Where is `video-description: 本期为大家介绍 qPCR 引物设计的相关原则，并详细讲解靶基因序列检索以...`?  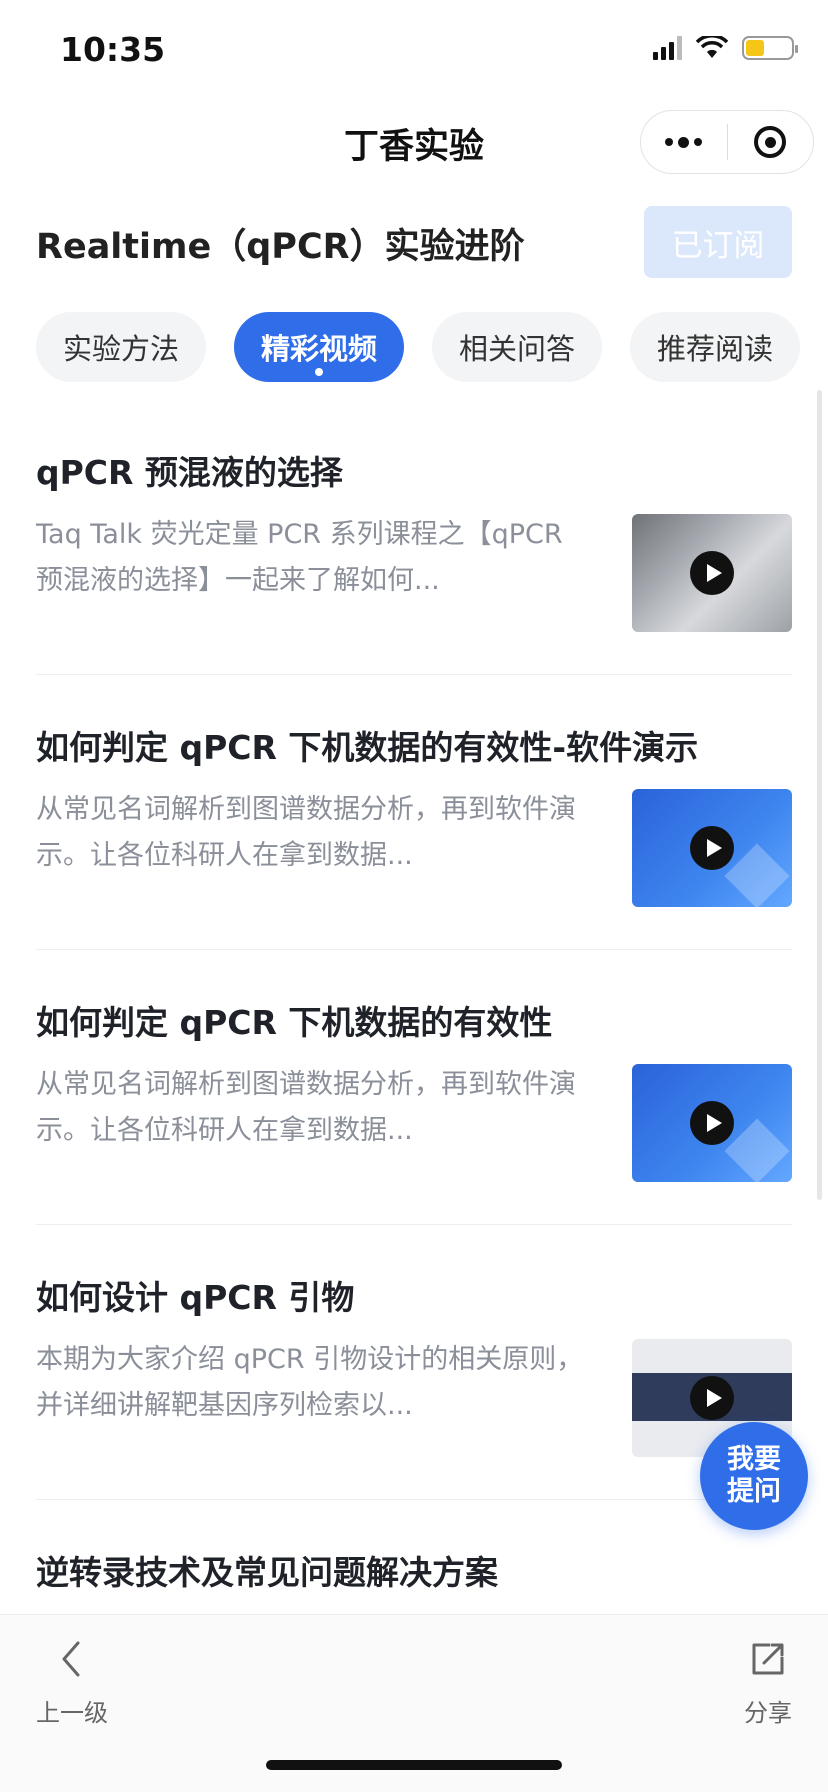
video-description: 本期为大家介绍 qPCR 引物设计的相关原则，并详细讲解靶基因序列检索以... is located at coordinates (310, 1382).